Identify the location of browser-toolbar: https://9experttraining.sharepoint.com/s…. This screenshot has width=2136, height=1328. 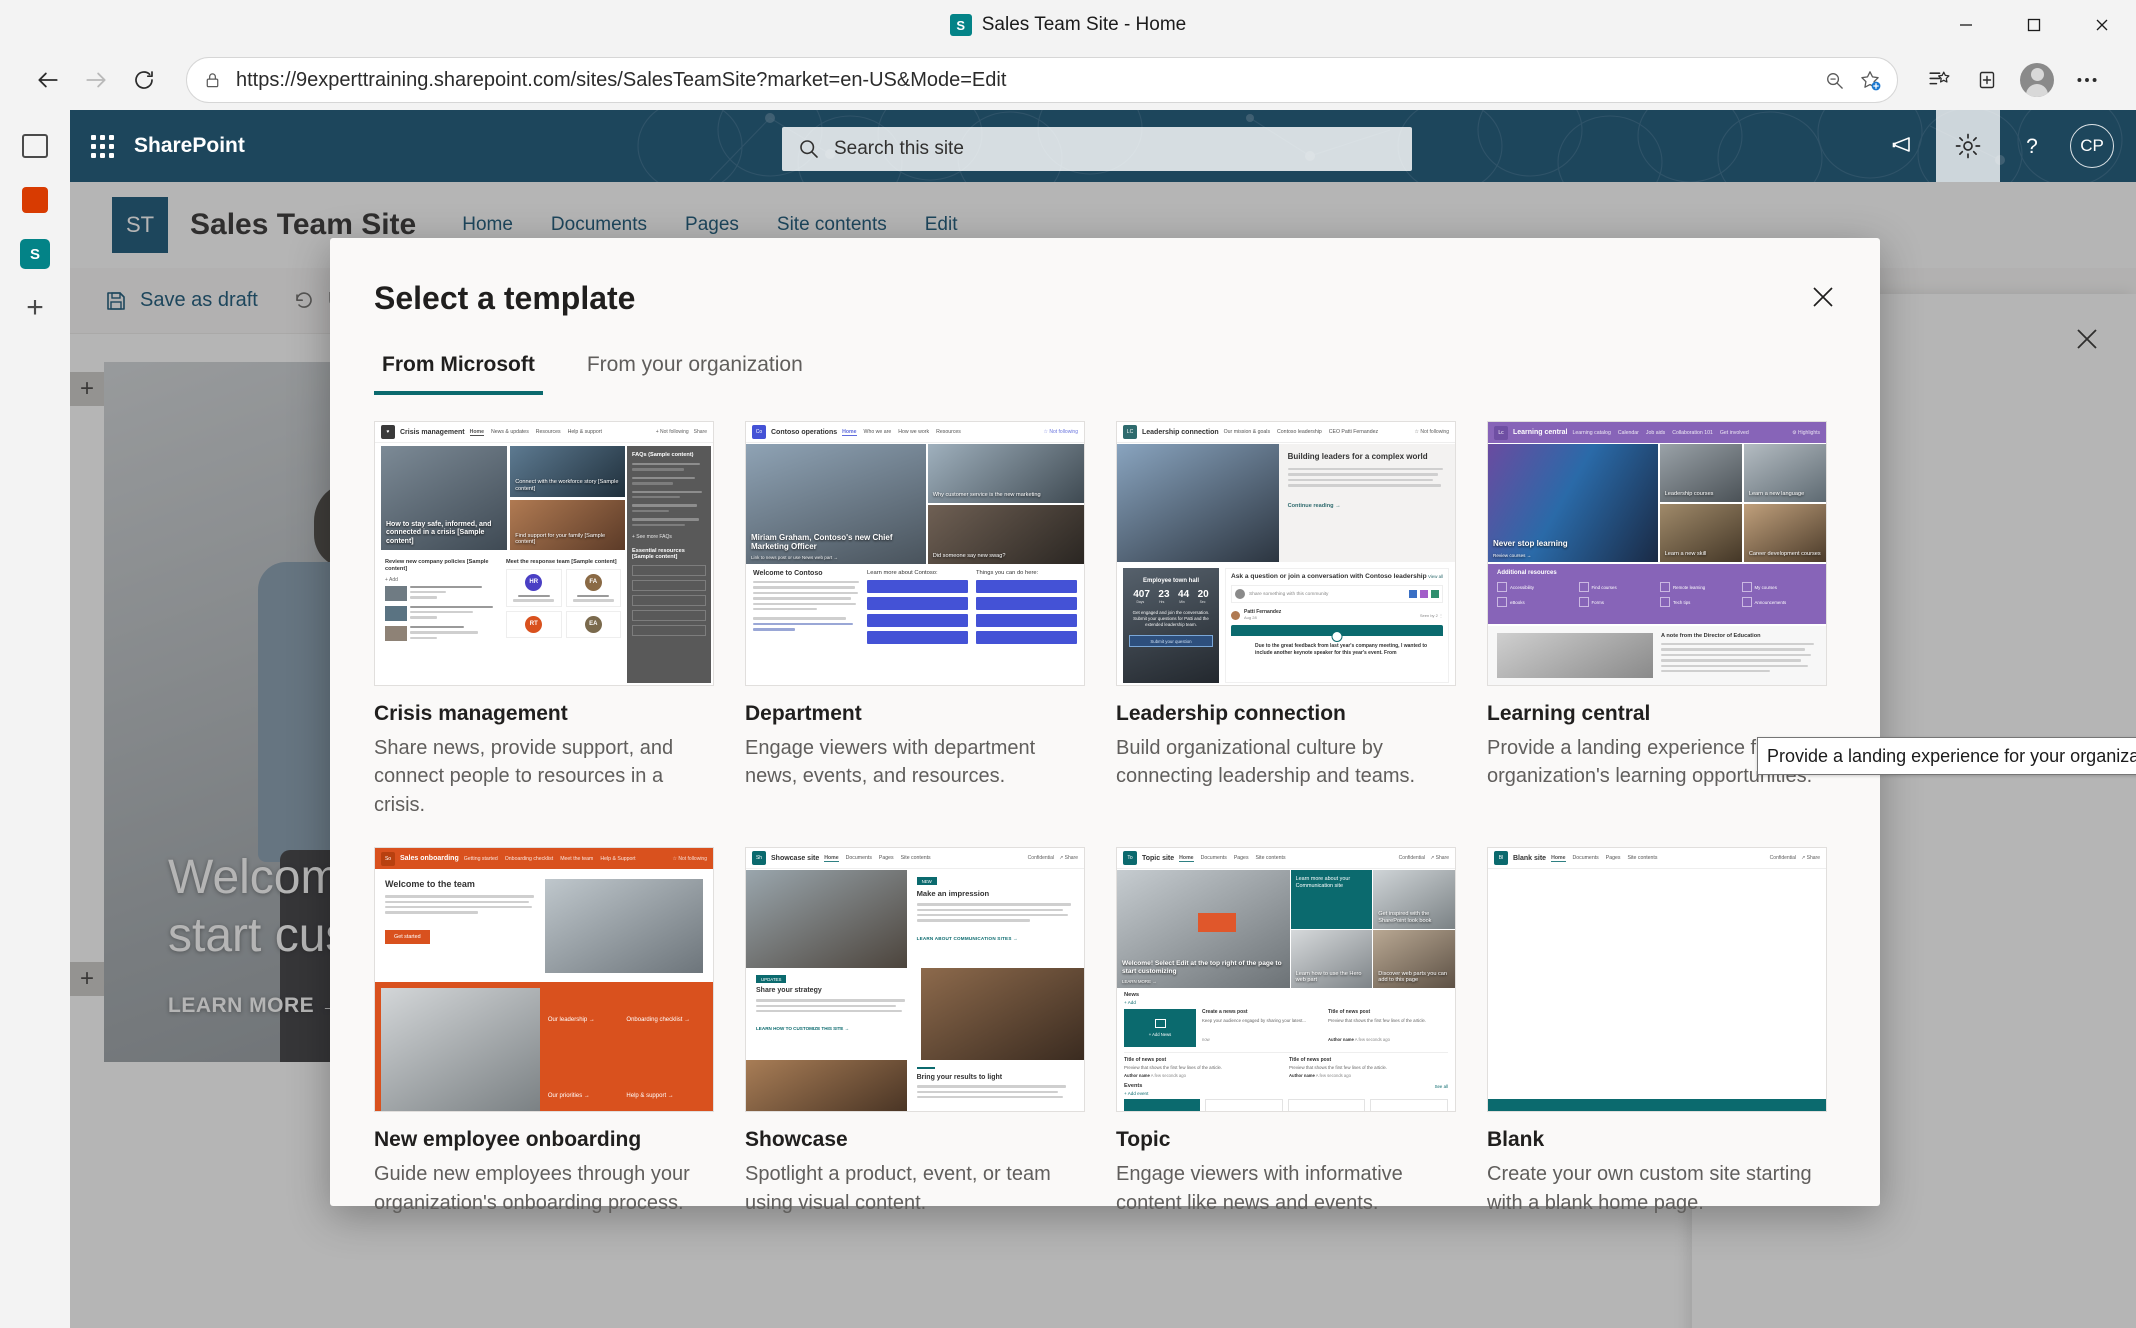
(1068, 80).